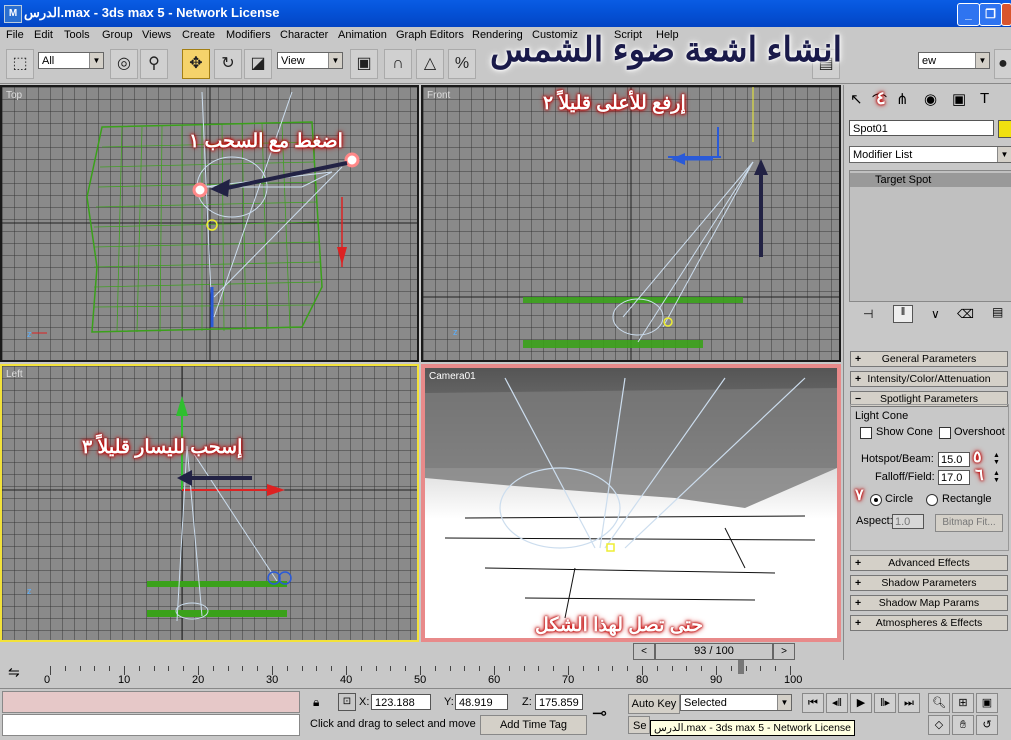 The height and width of the screenshot is (740, 1011). Describe the element at coordinates (716, 680) in the screenshot. I see `ruler-label: 90` at that location.